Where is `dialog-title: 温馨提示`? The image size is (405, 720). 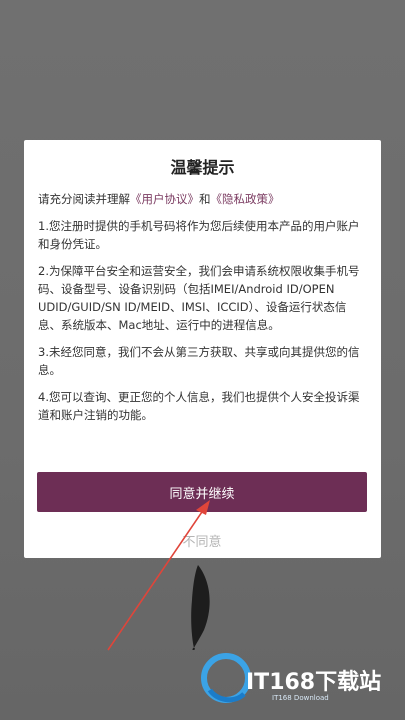 dialog-title: 温馨提示 is located at coordinates (202, 167).